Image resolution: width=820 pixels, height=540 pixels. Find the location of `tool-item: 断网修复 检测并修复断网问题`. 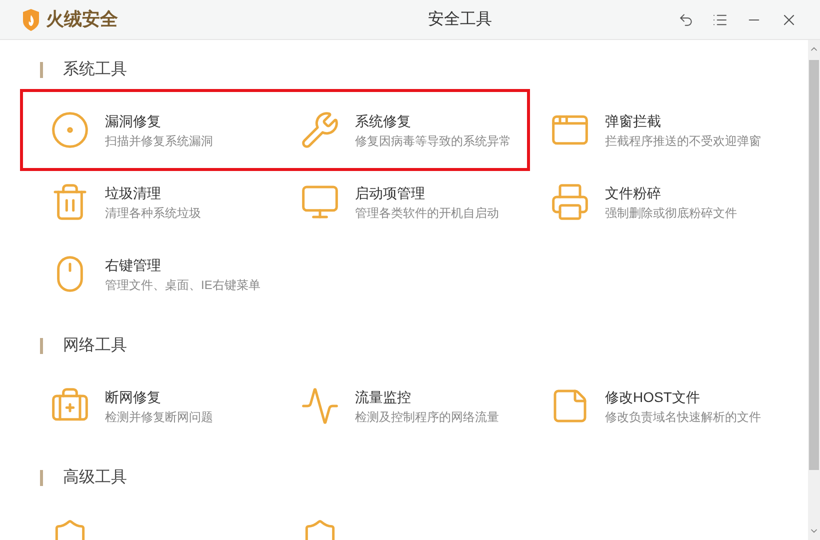

tool-item: 断网修复 检测并修复断网问题 is located at coordinates (150, 406).